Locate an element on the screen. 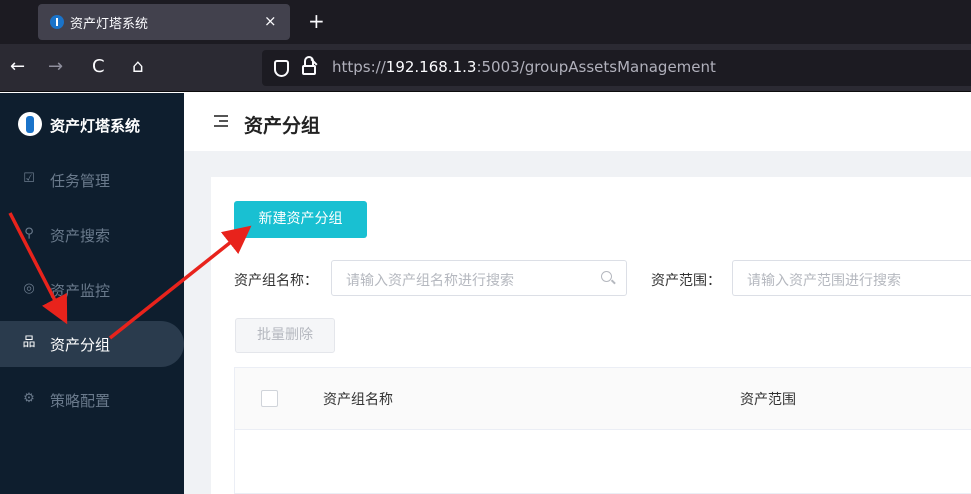 The width and height of the screenshot is (971, 494). sidebar-item-label: 任务管理 is located at coordinates (80, 181).